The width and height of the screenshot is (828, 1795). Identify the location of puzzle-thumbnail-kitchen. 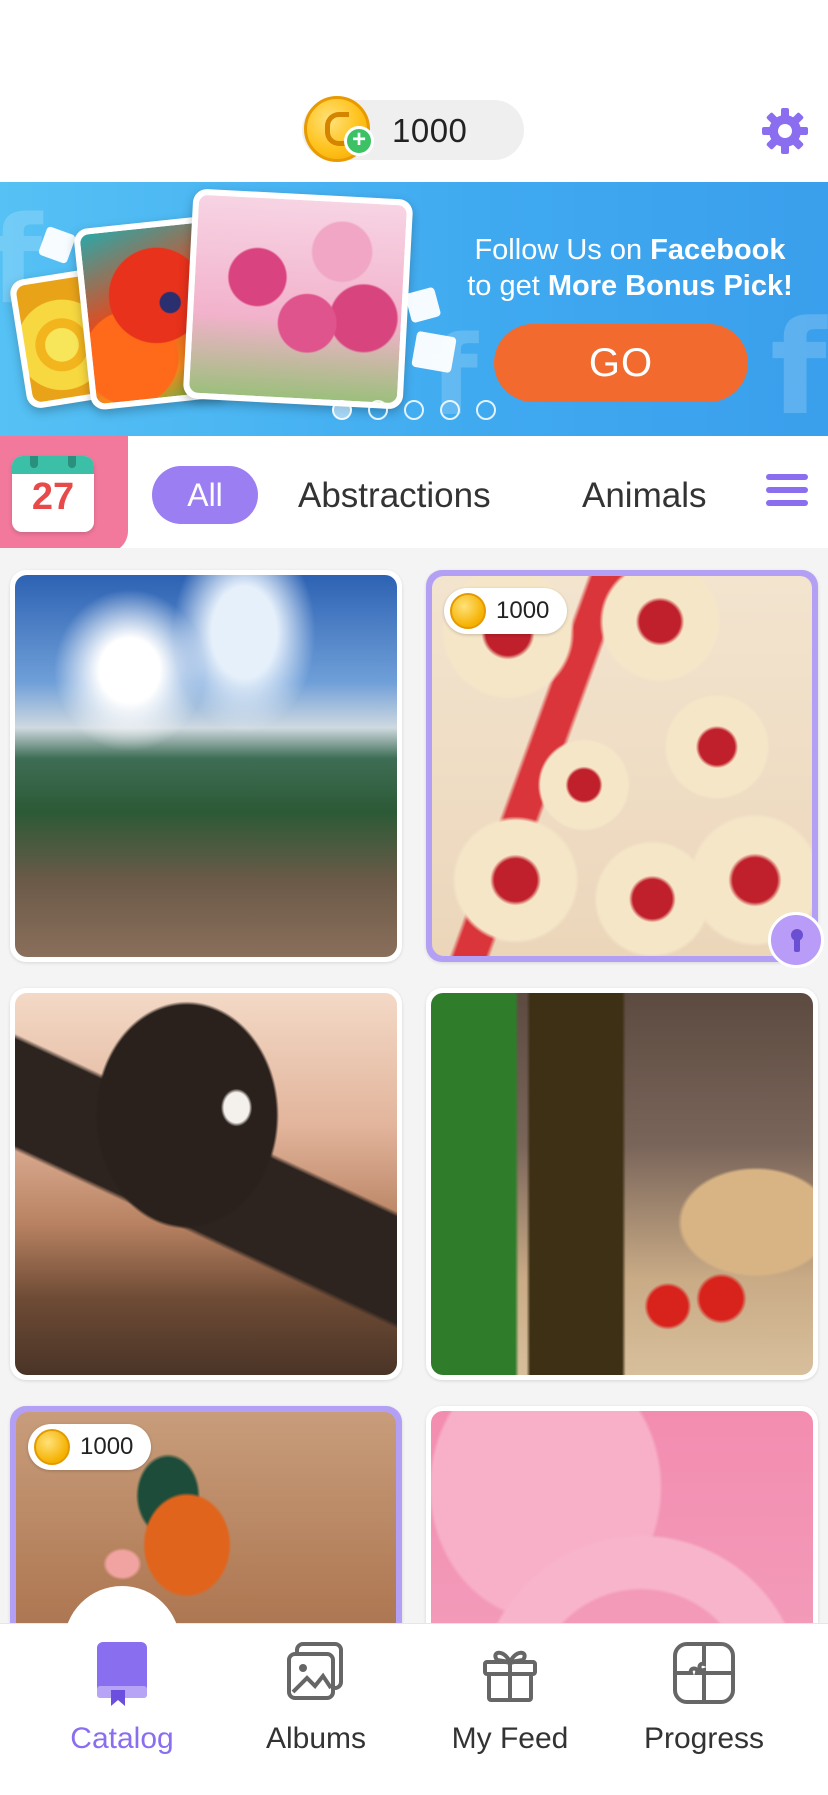
(622, 1184).